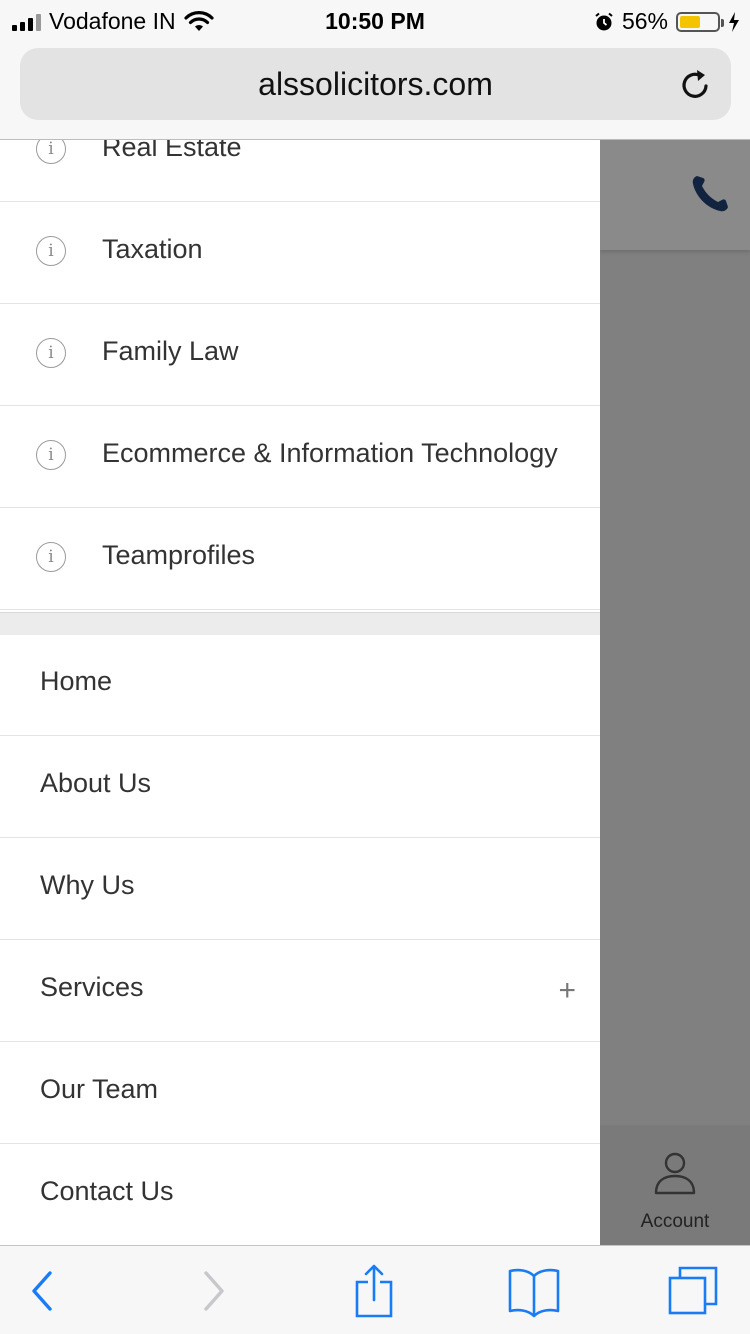 Image resolution: width=750 pixels, height=1334 pixels. I want to click on status-bar: Vodafone IN 10:50 PM 56%, so click(375, 20).